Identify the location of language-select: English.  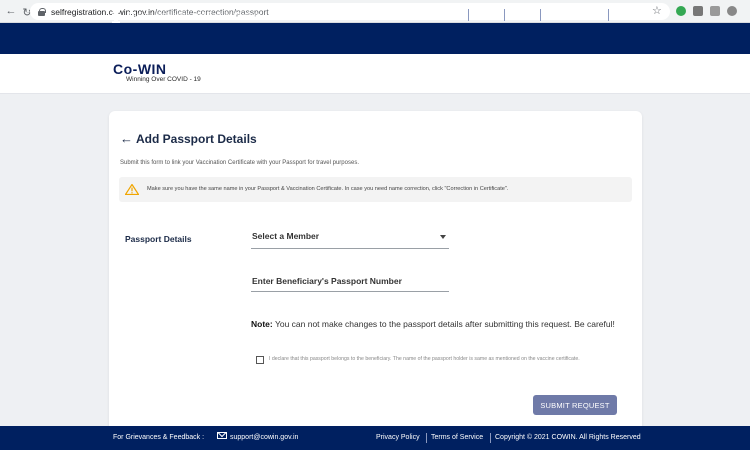
(523, 15).